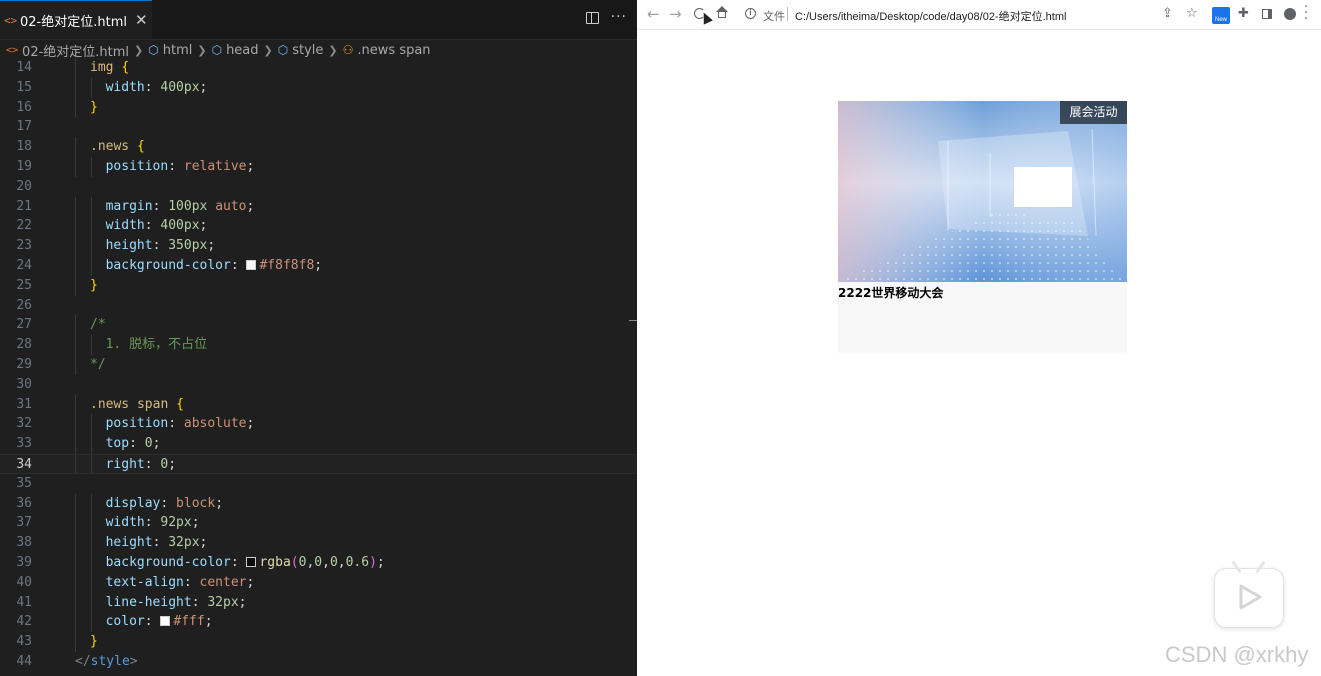 This screenshot has width=1321, height=676. Describe the element at coordinates (24, 444) in the screenshot. I see `line-number: 33` at that location.